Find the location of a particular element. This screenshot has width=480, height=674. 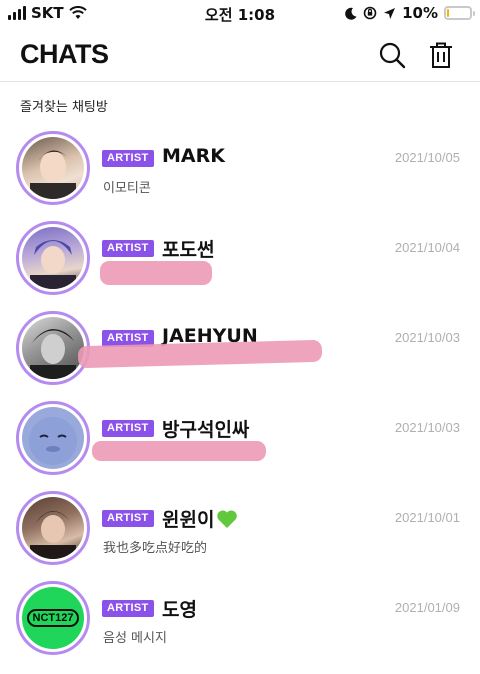

status-right: 10% is located at coordinates (410, 13).